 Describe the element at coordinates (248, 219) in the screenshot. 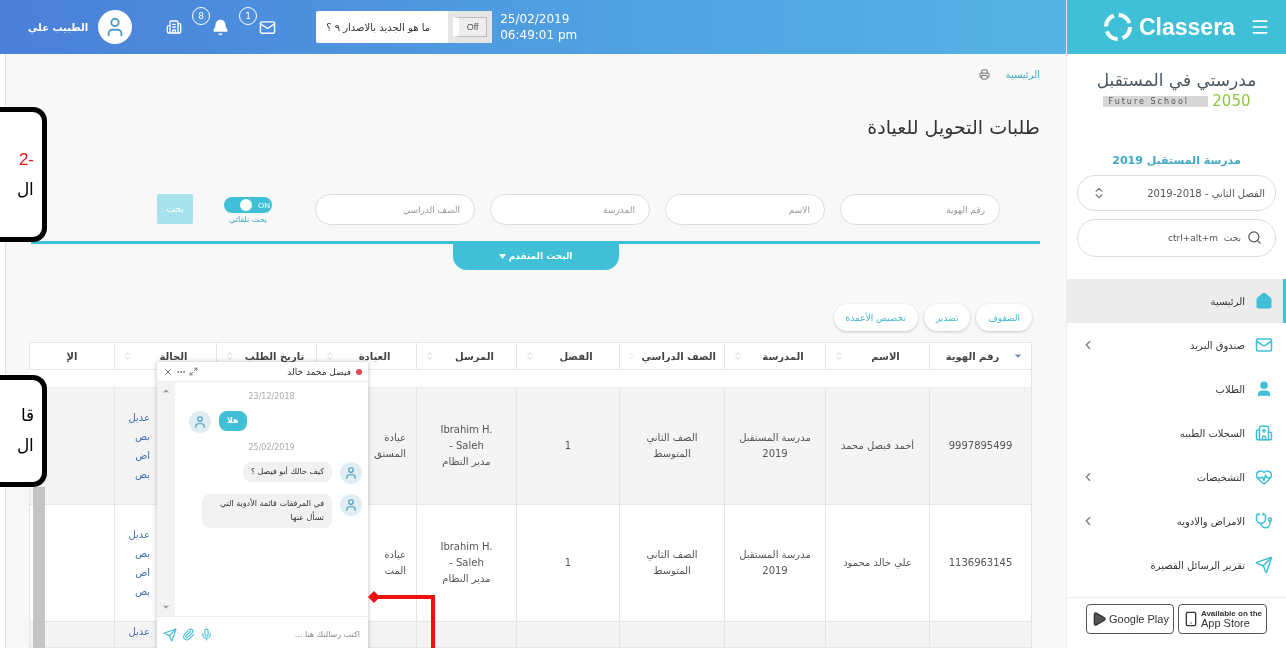

I see `auto-search-label: بحث تلقائي` at that location.